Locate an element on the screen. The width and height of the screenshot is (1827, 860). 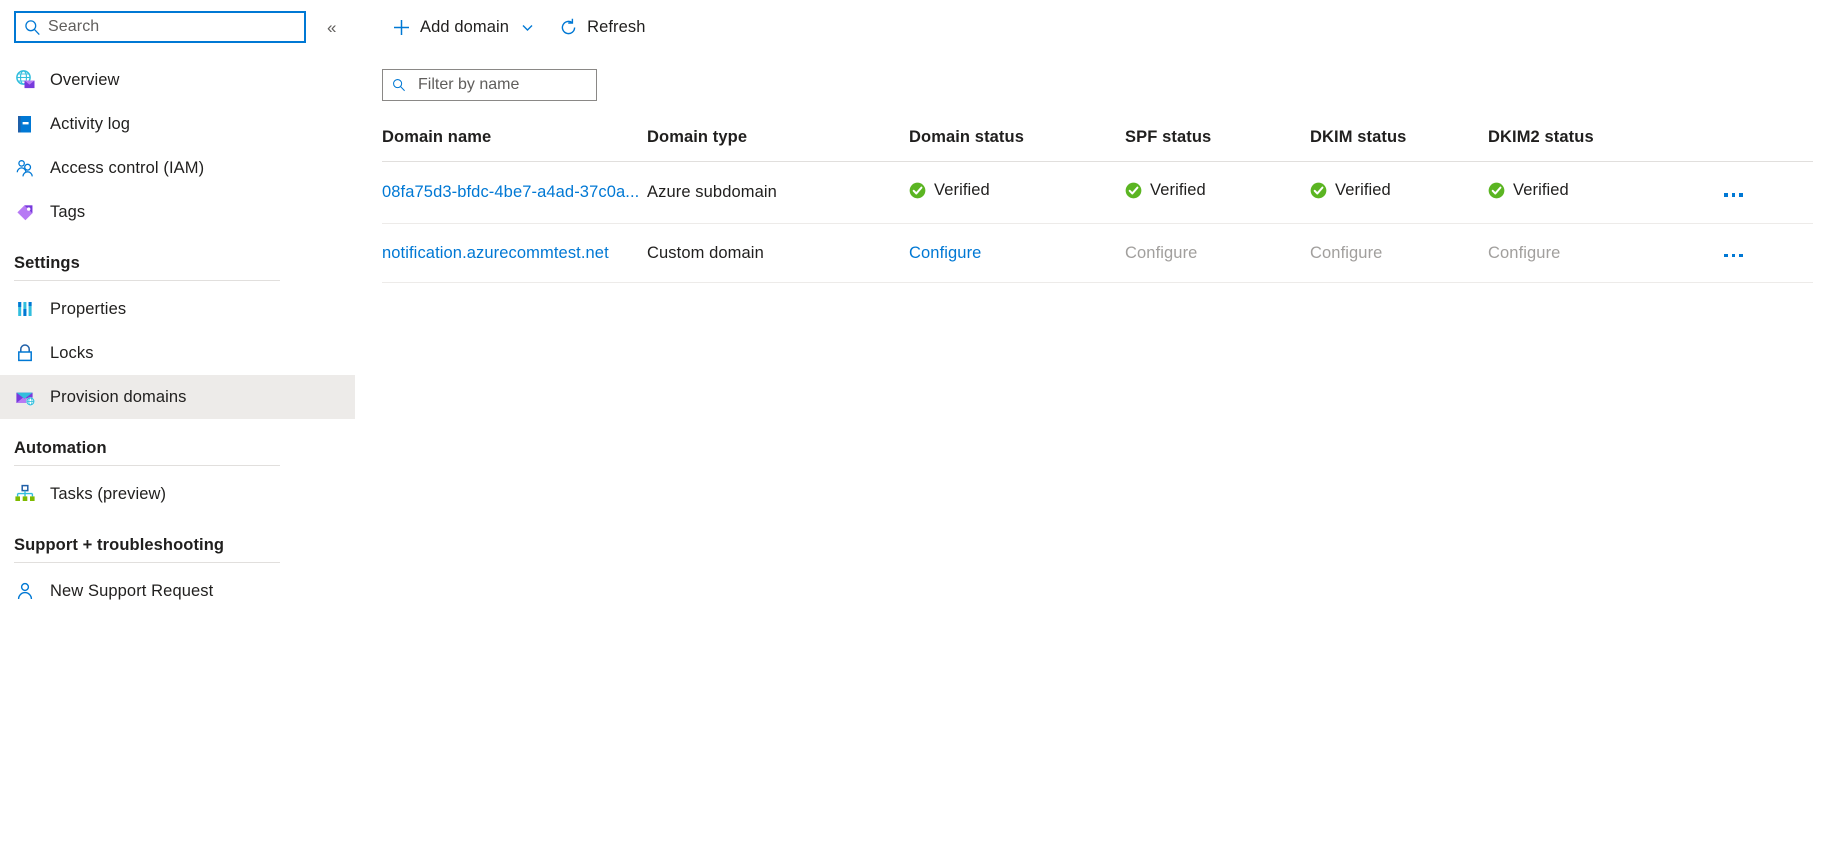
sidebar-item-tasks: Tasks (preview) is located at coordinates (177, 494).